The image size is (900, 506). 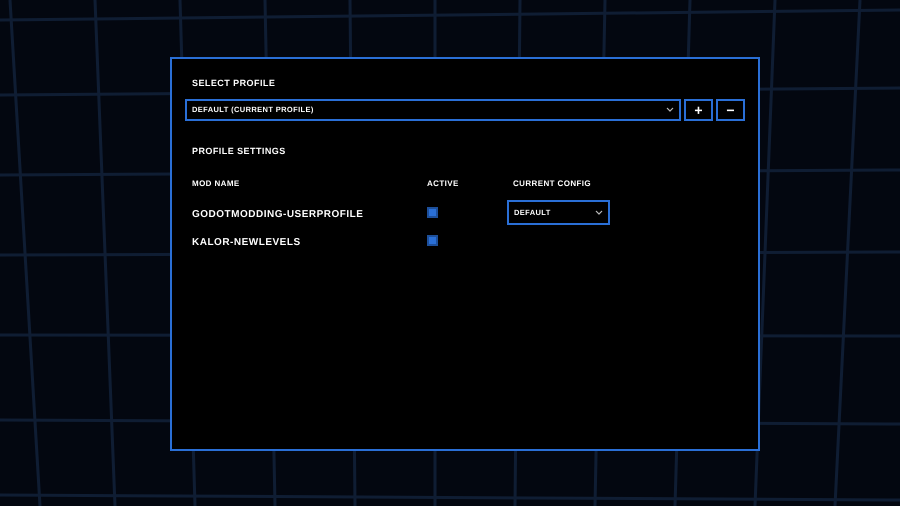 I want to click on column-header: CURRENT CONFIG, so click(x=552, y=184).